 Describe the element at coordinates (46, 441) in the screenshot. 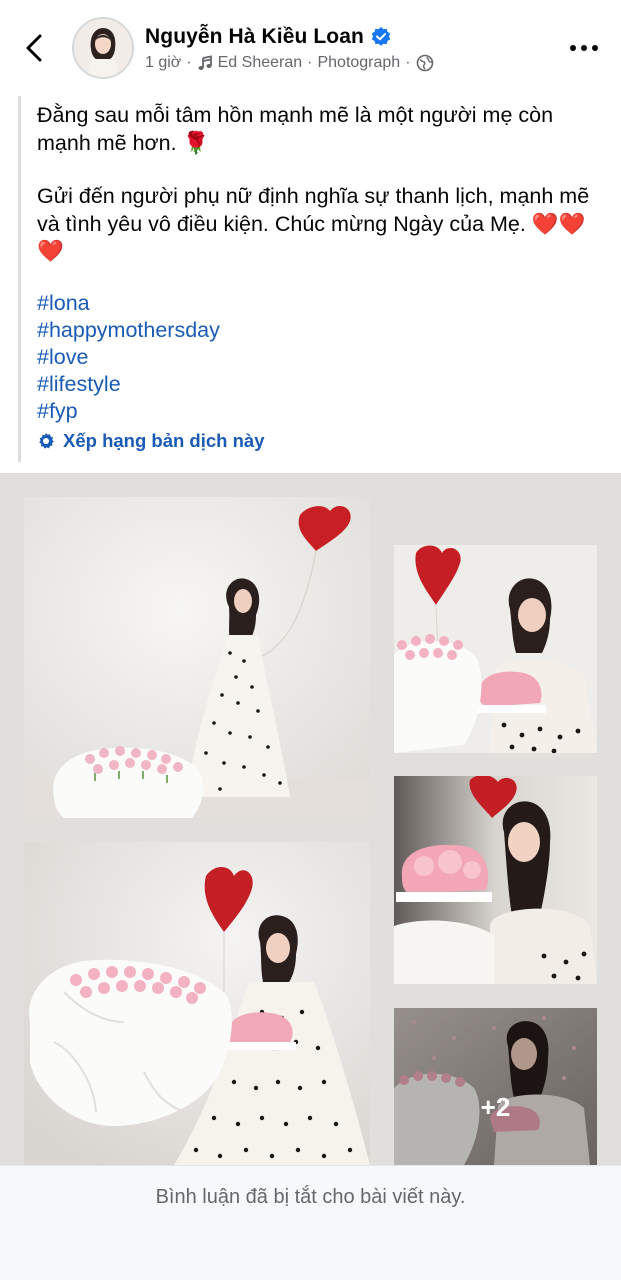

I see `gear-icon` at that location.